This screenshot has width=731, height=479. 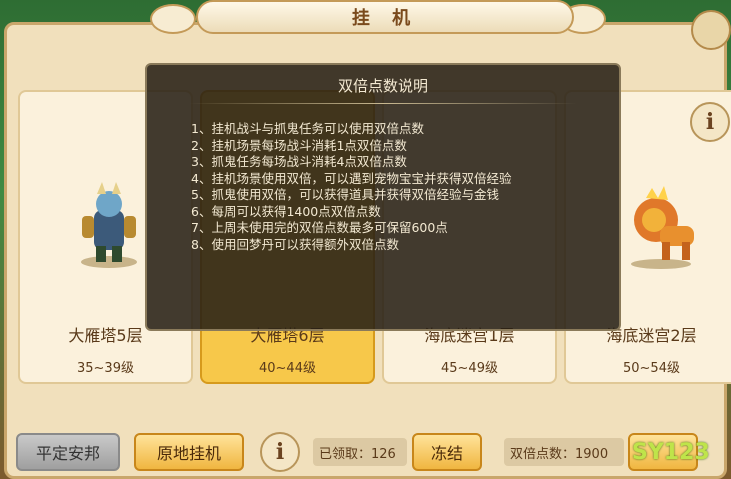 I want to click on rule-item: 7、上周未使用完的双倍点数最多可保留600点, so click(x=319, y=227).